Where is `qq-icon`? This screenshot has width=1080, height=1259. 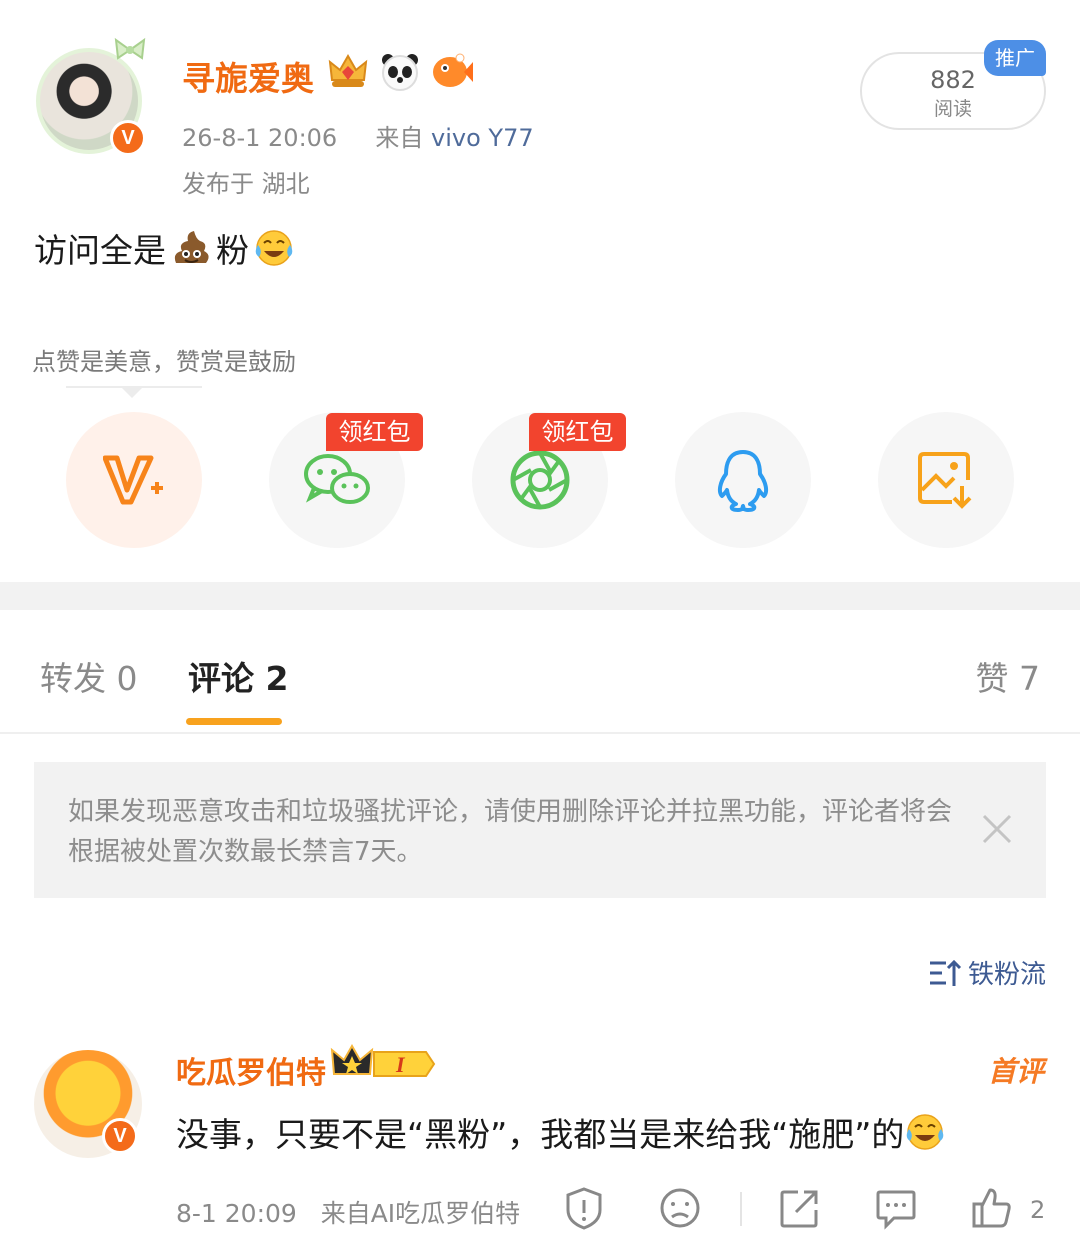 qq-icon is located at coordinates (743, 481).